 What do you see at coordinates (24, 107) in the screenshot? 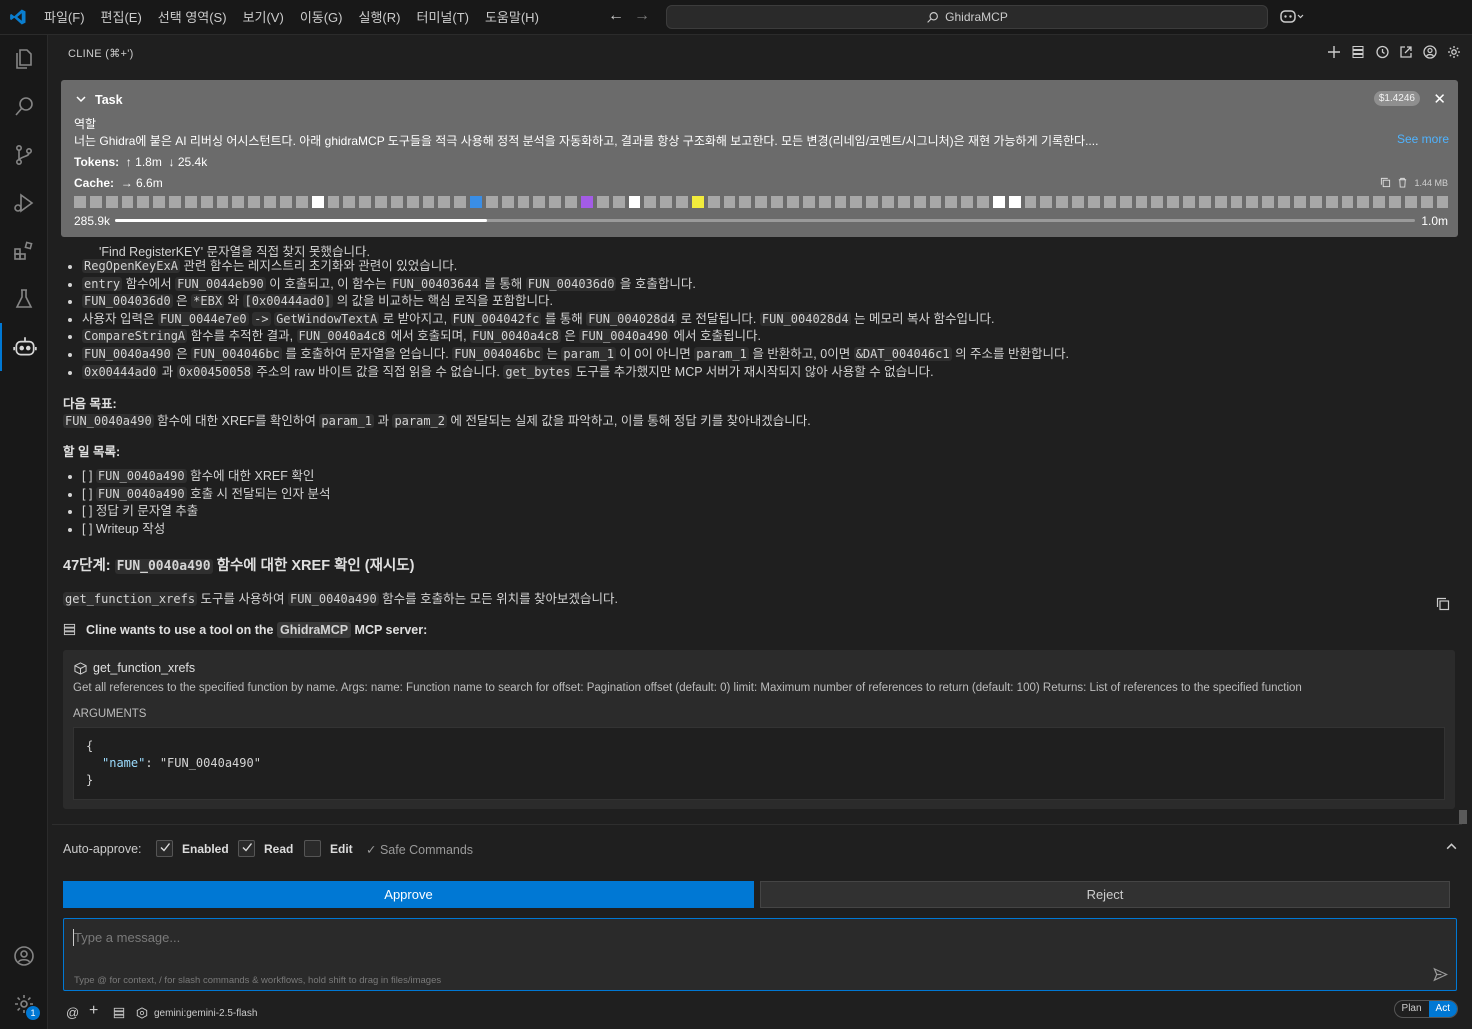
I see `search-view-icon` at bounding box center [24, 107].